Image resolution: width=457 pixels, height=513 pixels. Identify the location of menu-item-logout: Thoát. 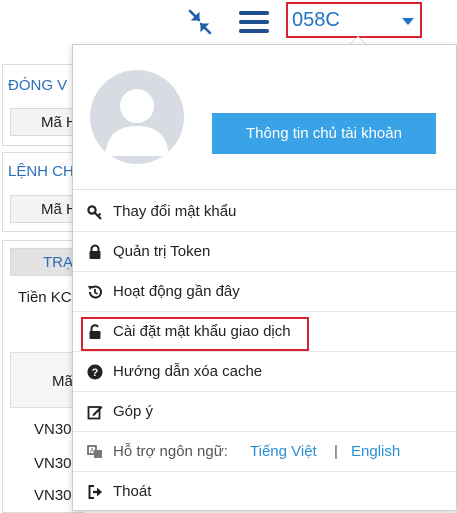
(264, 492).